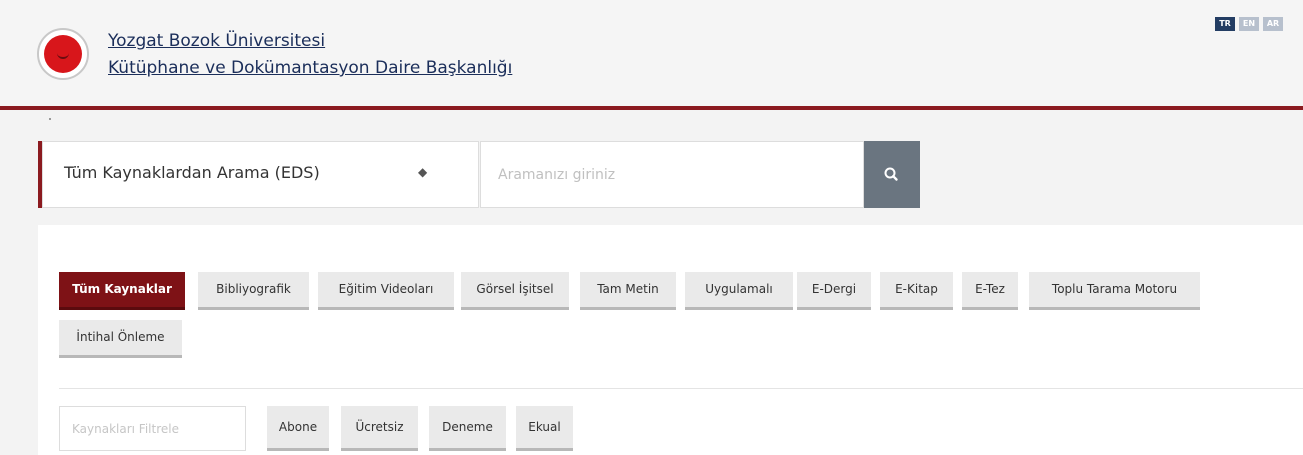 The height and width of the screenshot is (455, 1303). I want to click on university-name-link: Yozgat Bozok Üniversitesi, so click(216, 41).